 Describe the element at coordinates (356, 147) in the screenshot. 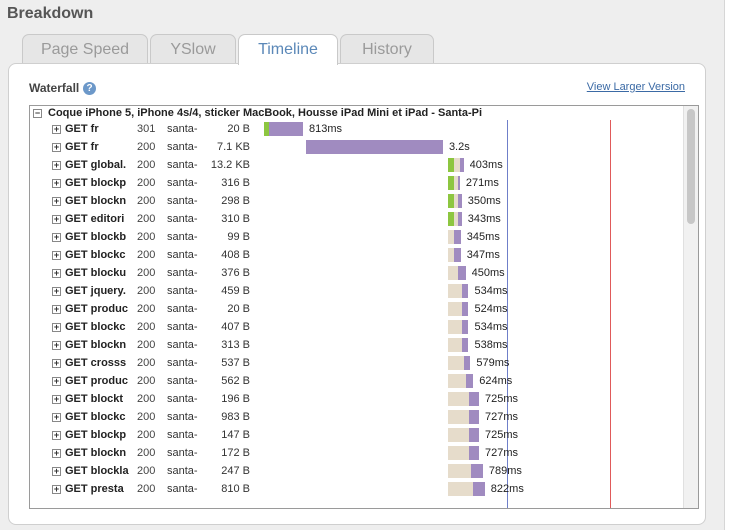

I see `table-row: + GET fr 200 santa- 7.1 KB 3.2s` at that location.